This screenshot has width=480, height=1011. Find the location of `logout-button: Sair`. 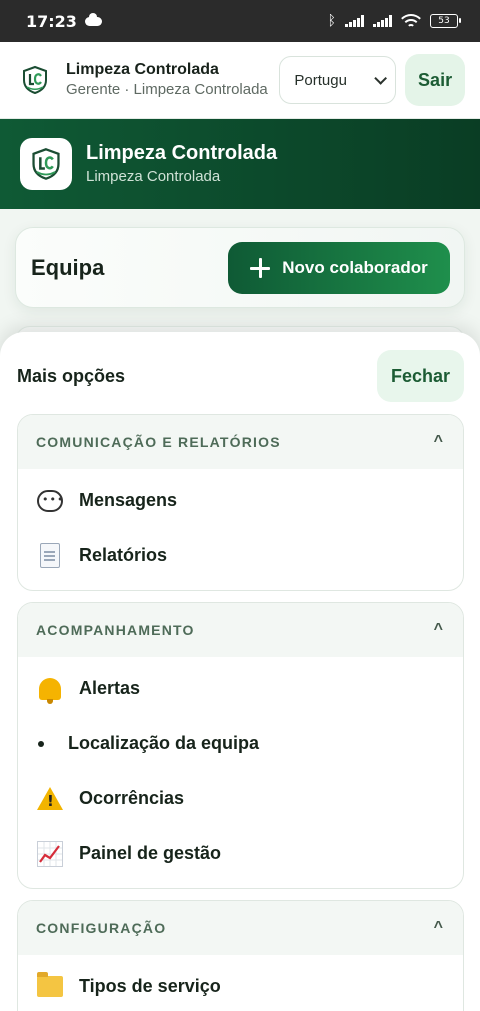

logout-button: Sair is located at coordinates (435, 80).